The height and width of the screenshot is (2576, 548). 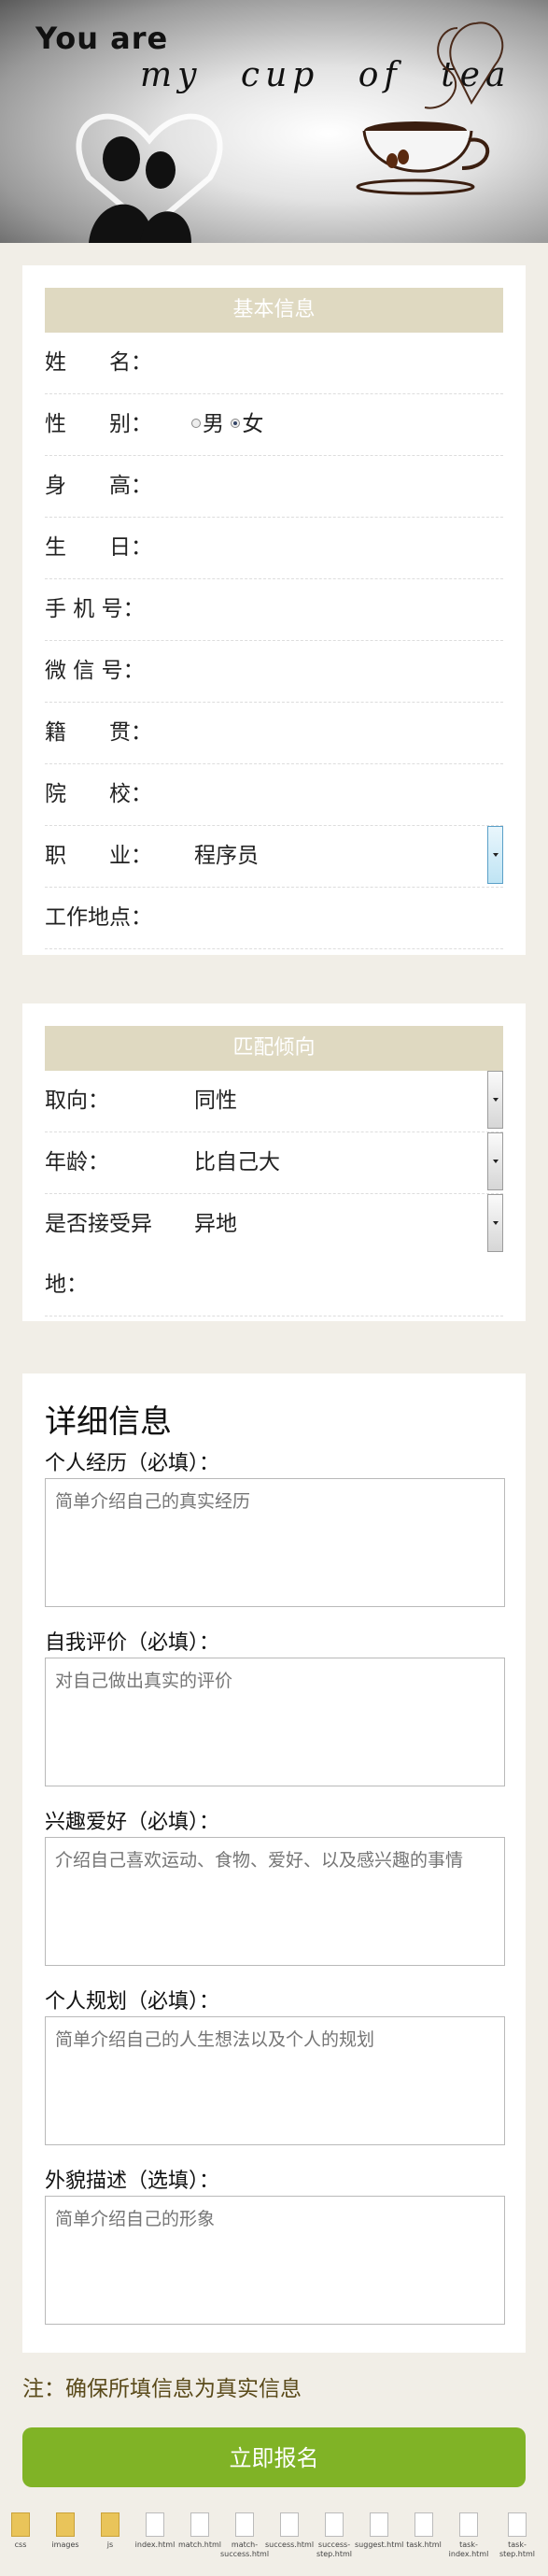 I want to click on school-row: 院 校：, so click(x=274, y=795).